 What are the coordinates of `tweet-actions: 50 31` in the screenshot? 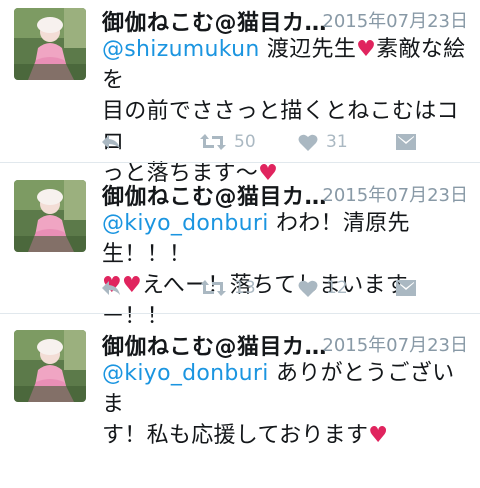 It's located at (280, 142).